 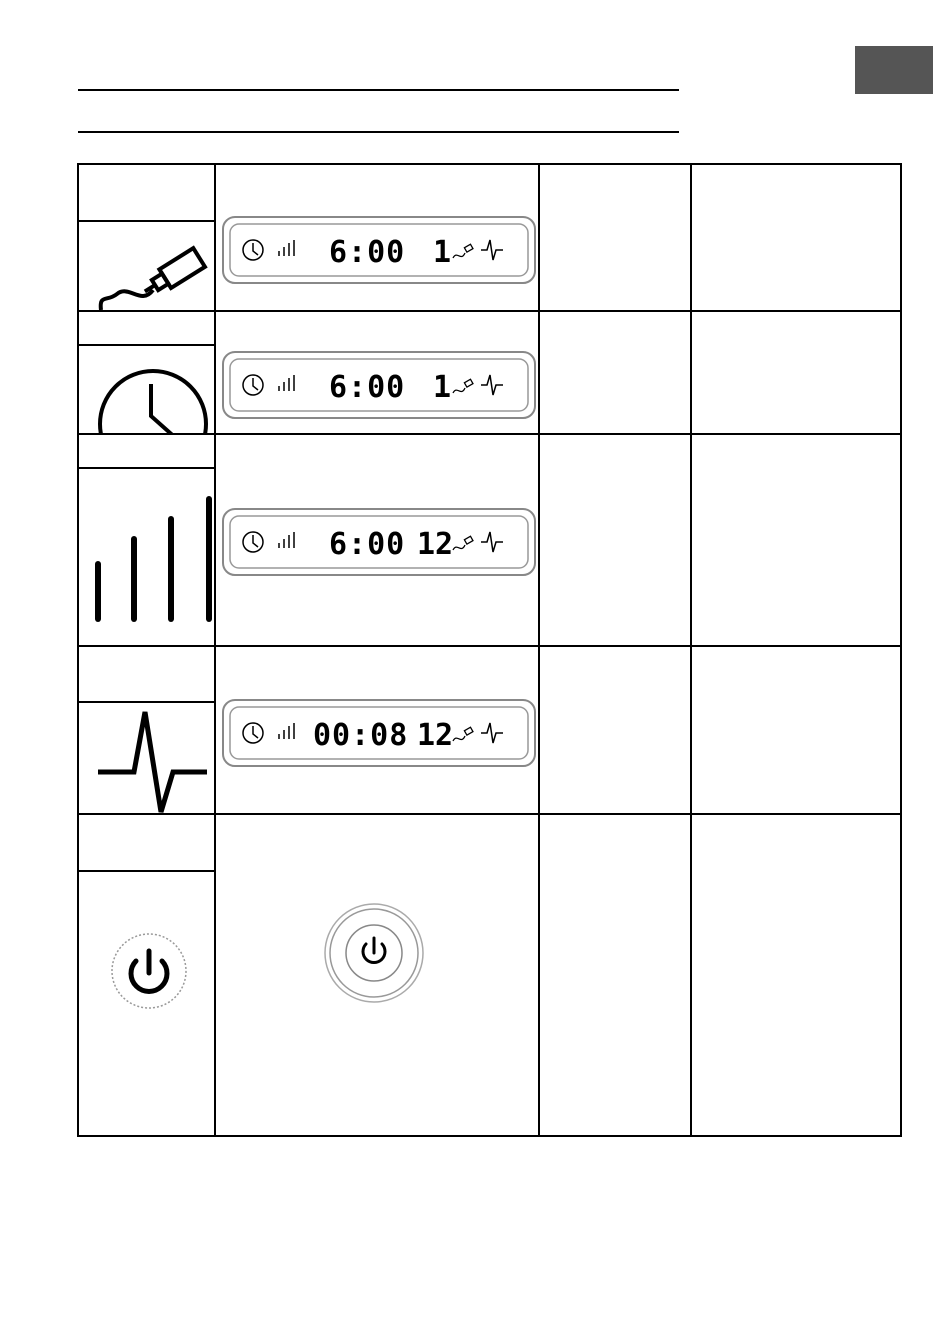 I want to click on pulse-wave-icon, so click(x=152, y=762).